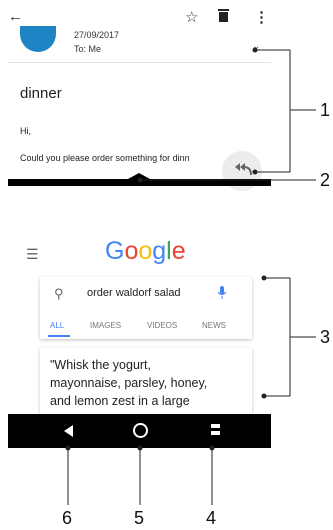 The image size is (333, 530). Describe the element at coordinates (325, 180) in the screenshot. I see `callout-2: 2` at that location.